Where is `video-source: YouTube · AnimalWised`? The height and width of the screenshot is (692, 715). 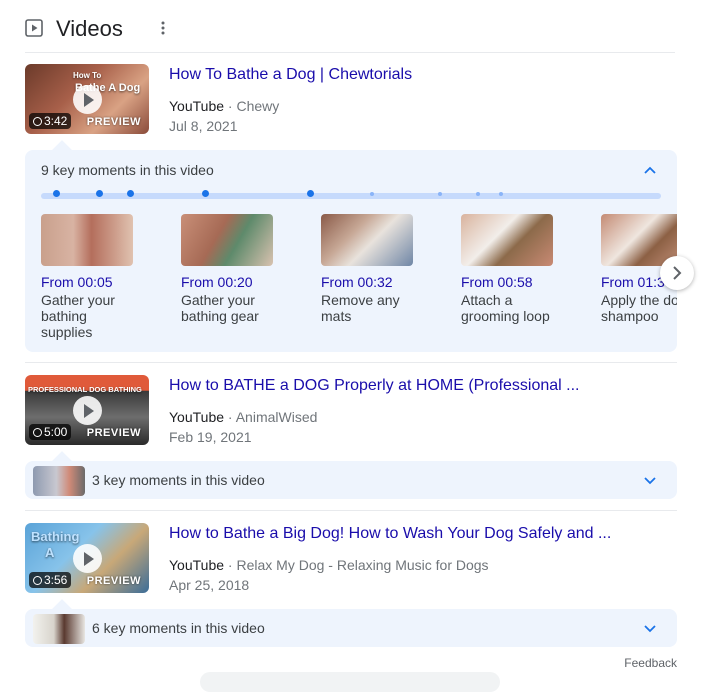
video-source: YouTube · AnimalWised is located at coordinates (243, 417).